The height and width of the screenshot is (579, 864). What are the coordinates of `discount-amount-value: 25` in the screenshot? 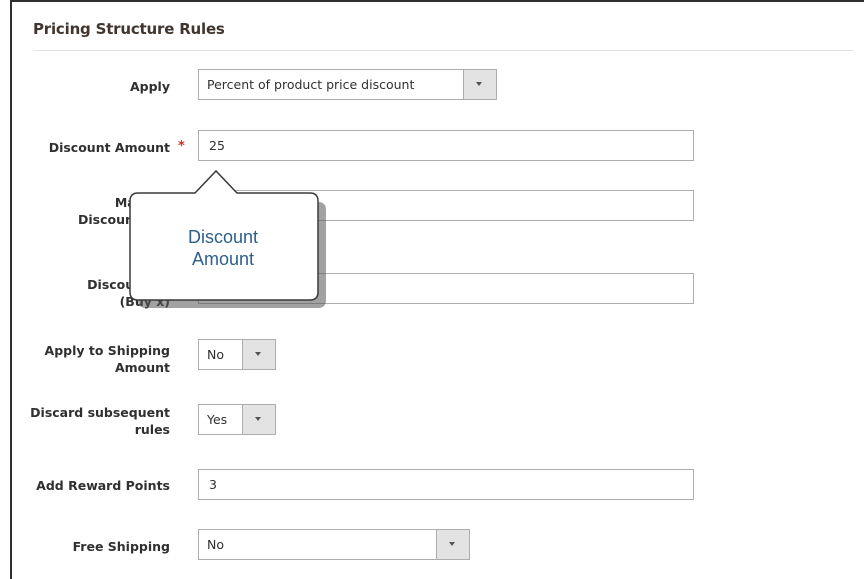 It's located at (217, 145).